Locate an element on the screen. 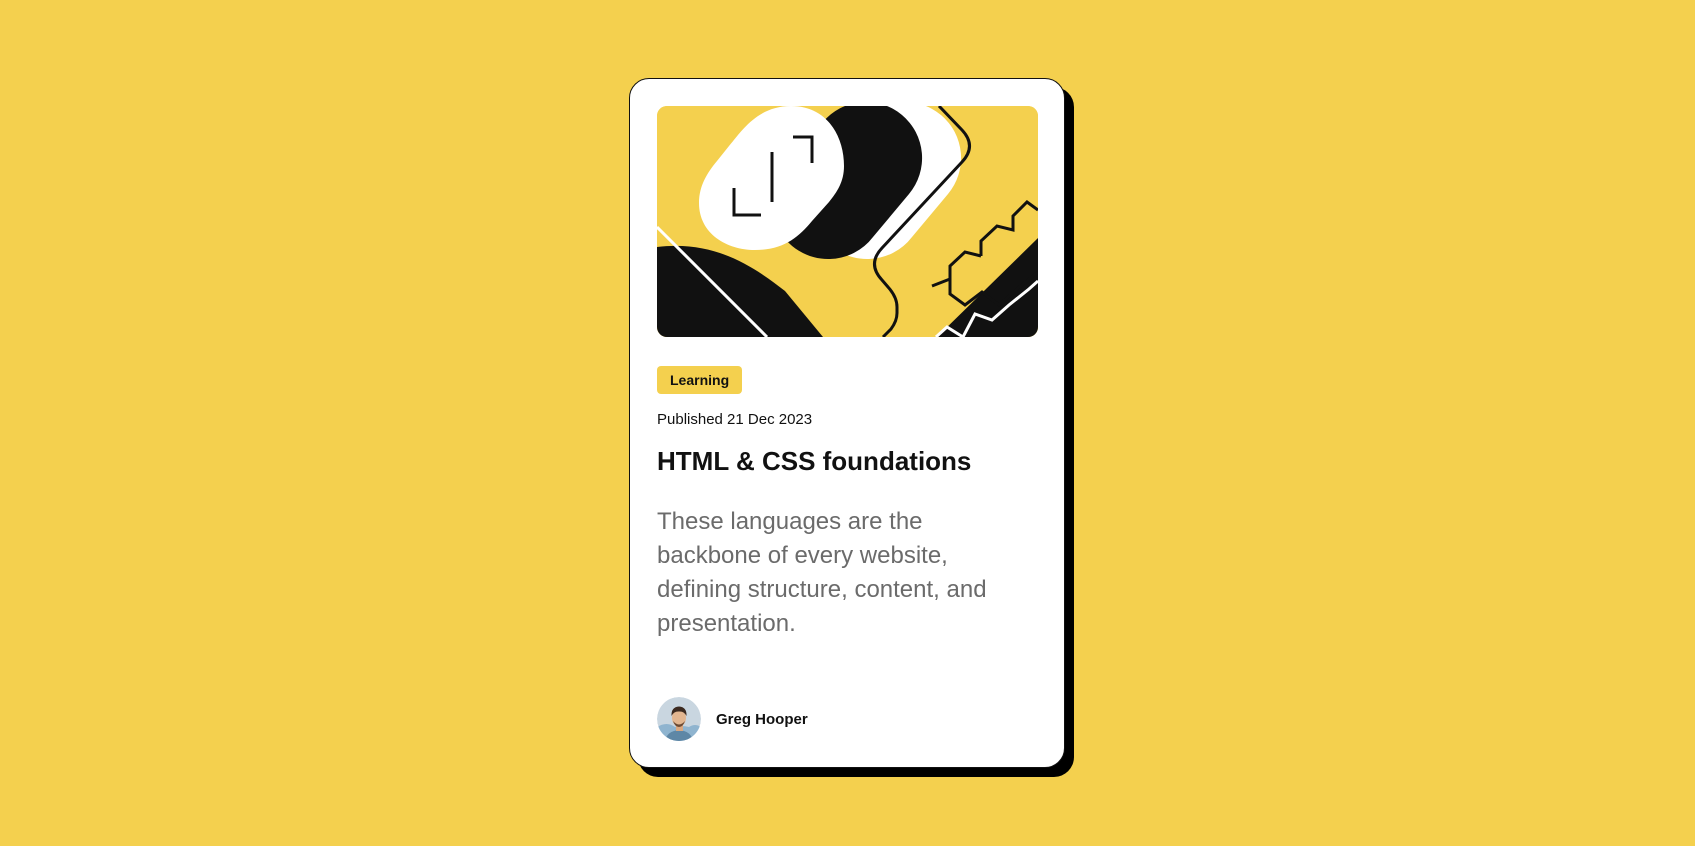 This screenshot has height=846, width=1695. avatar-image is located at coordinates (679, 719).